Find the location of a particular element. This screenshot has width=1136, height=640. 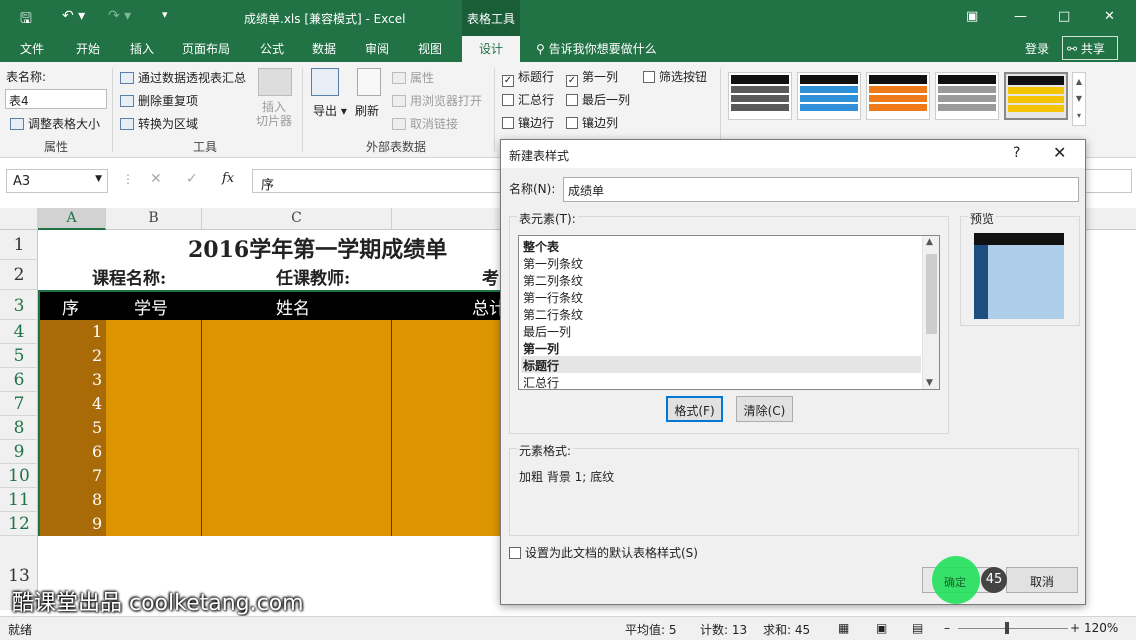

refresh-button: 刷新 is located at coordinates (367, 110).